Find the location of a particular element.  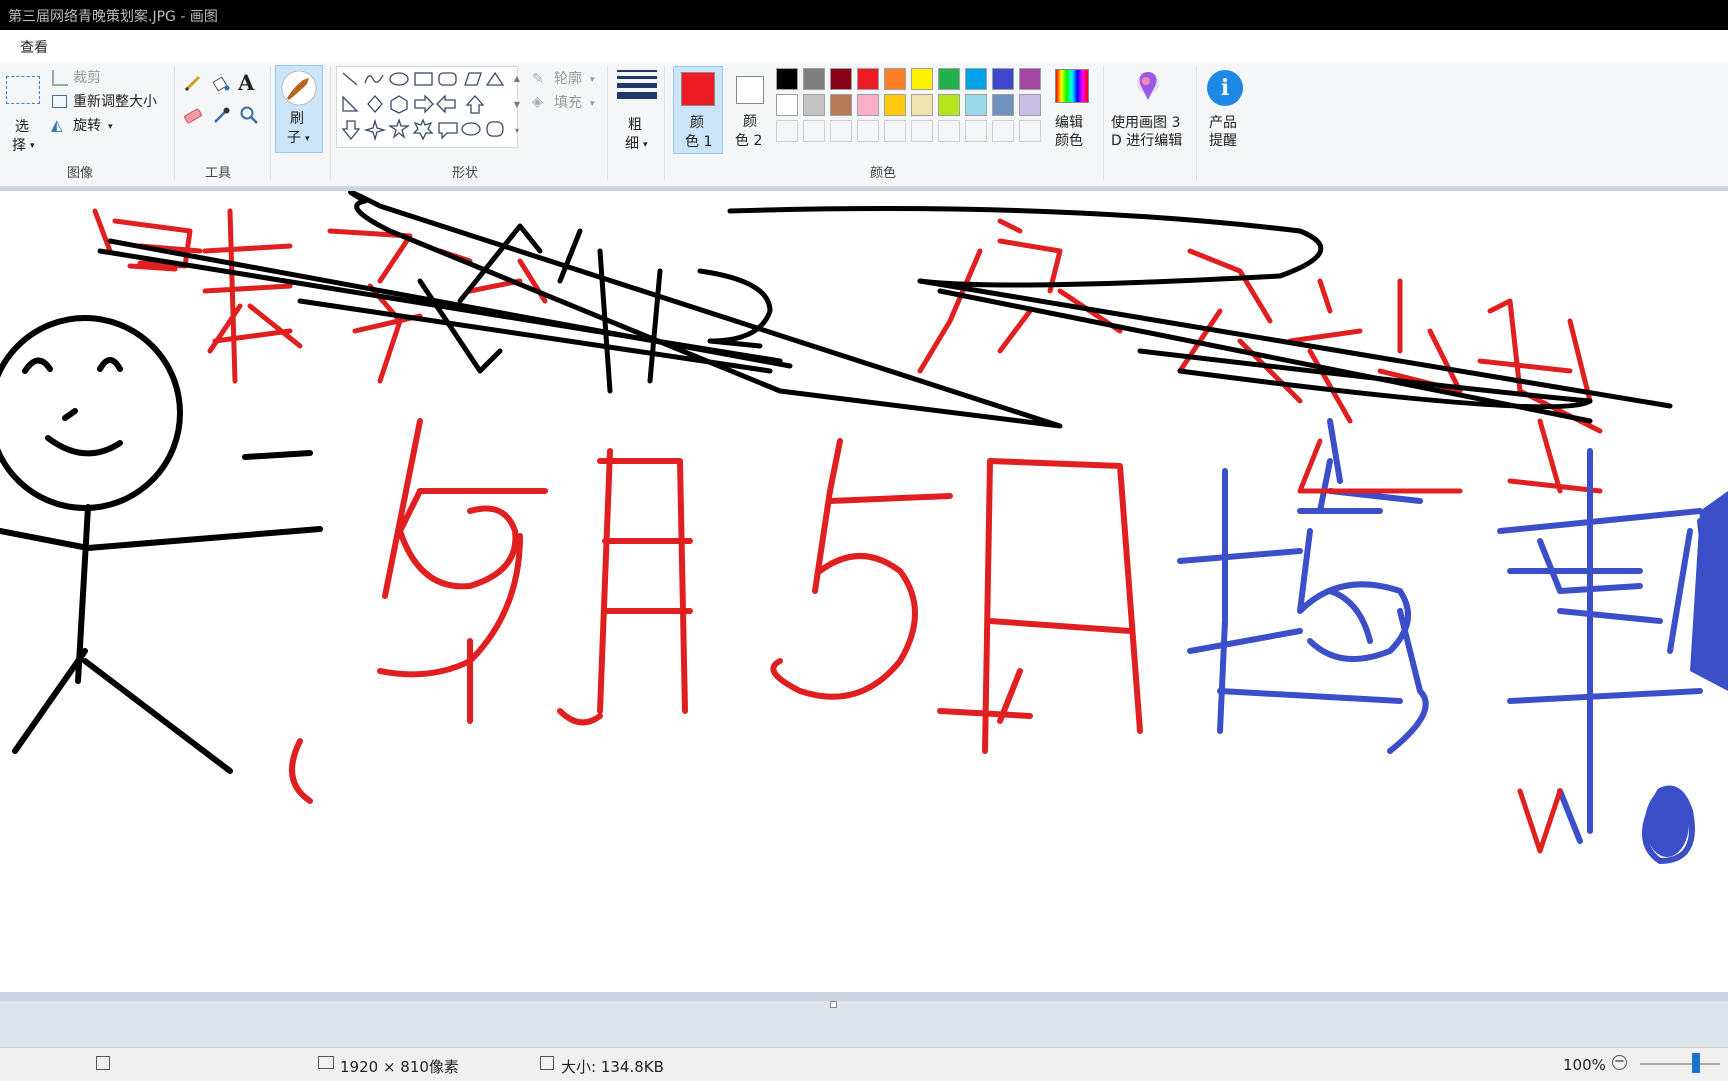

zoom-out-button: − is located at coordinates (1619, 1062).